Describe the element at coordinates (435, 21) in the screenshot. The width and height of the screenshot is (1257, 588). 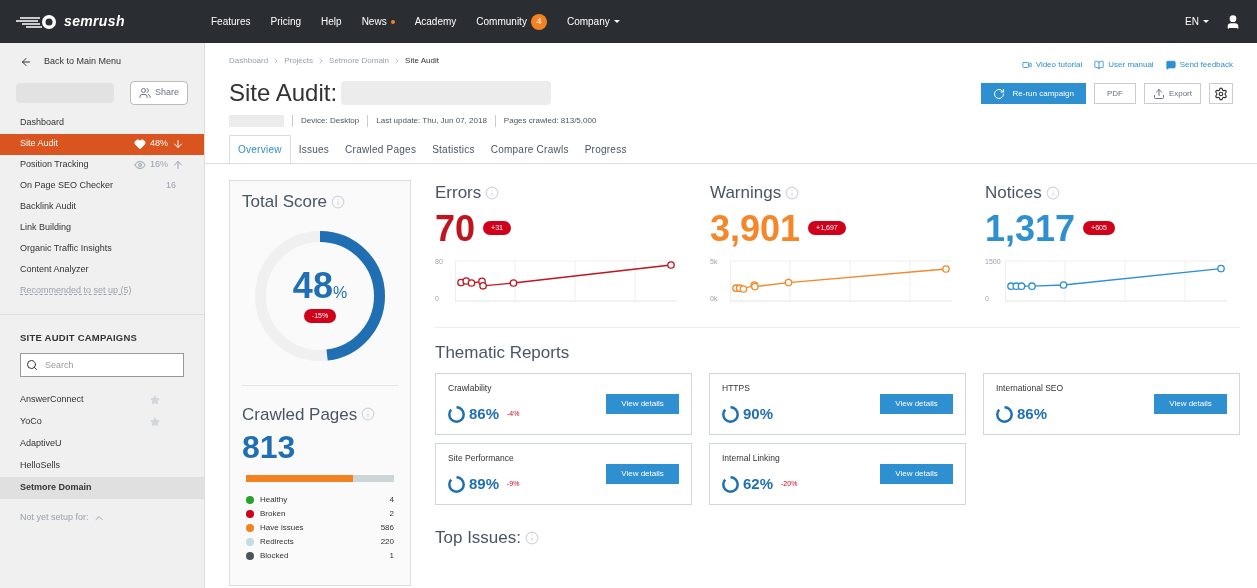
I see `nav-link: Academy` at that location.